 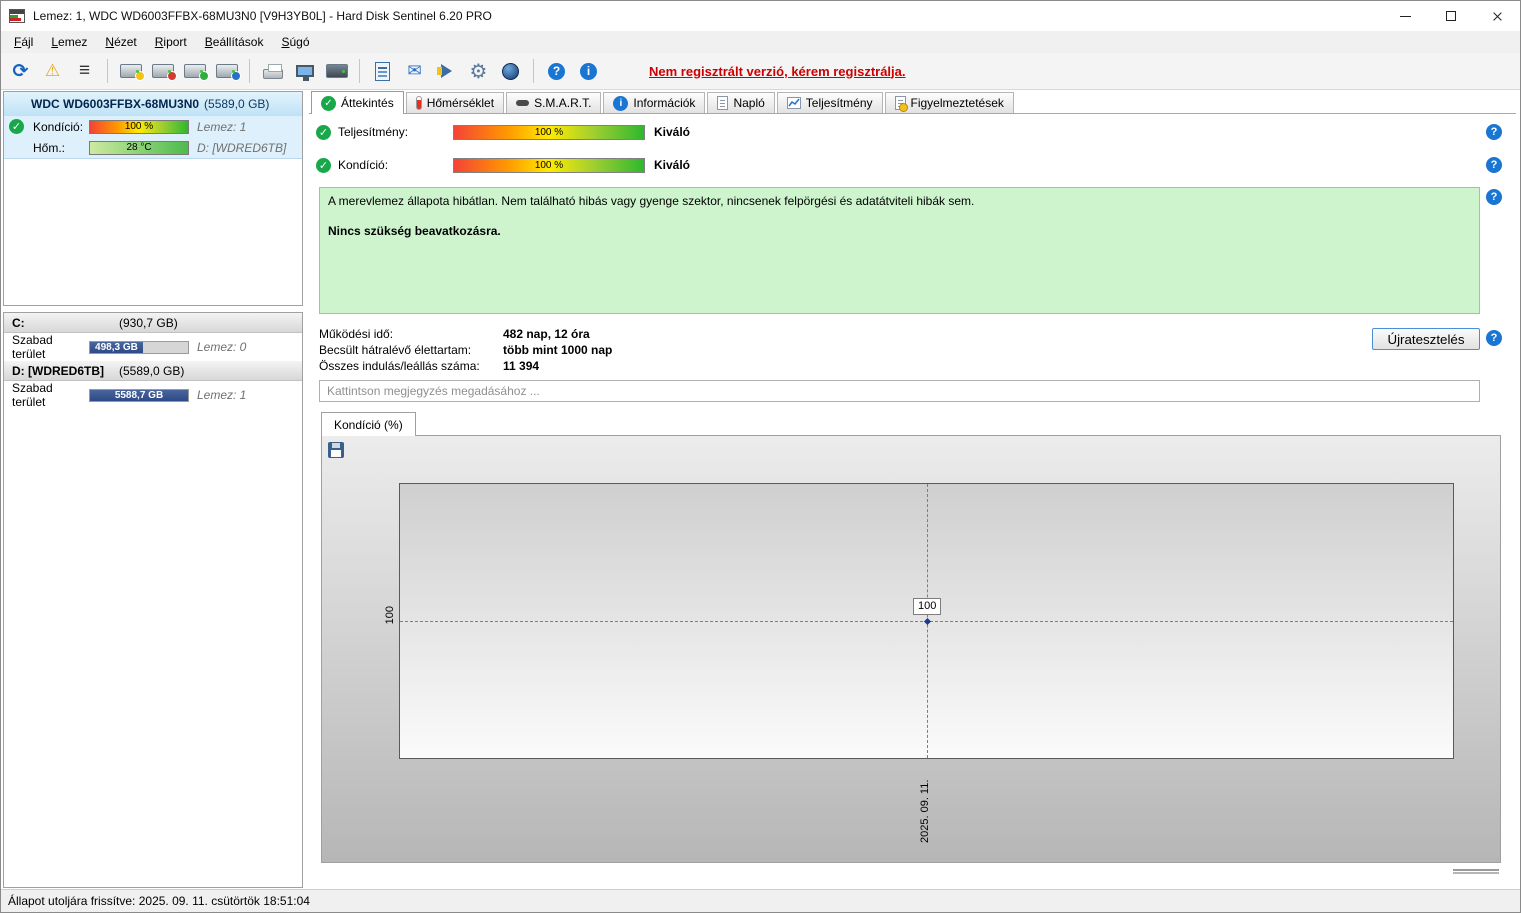 I want to click on disk-name-header: WDC WD6003FFBX-68MU3N0 (5589,0 GB), so click(x=153, y=104).